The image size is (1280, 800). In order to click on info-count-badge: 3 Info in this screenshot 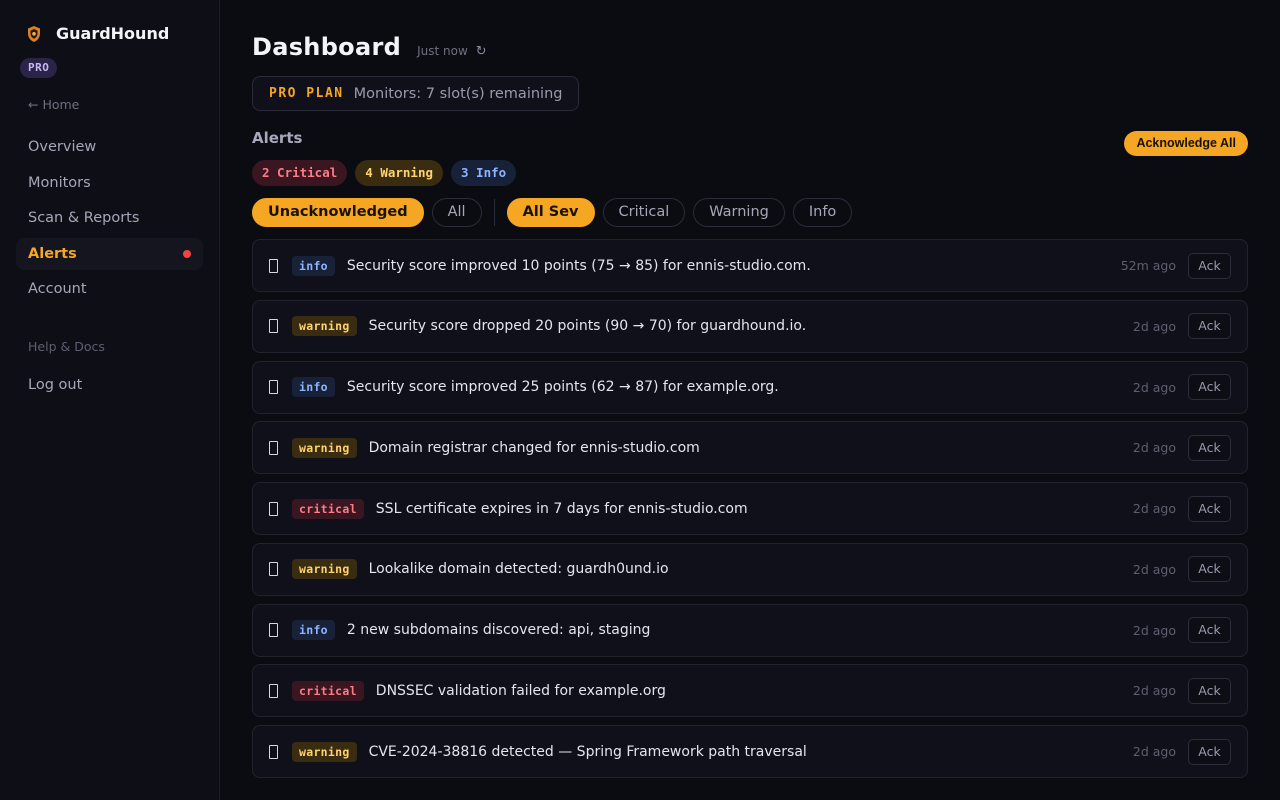, I will do `click(484, 173)`.